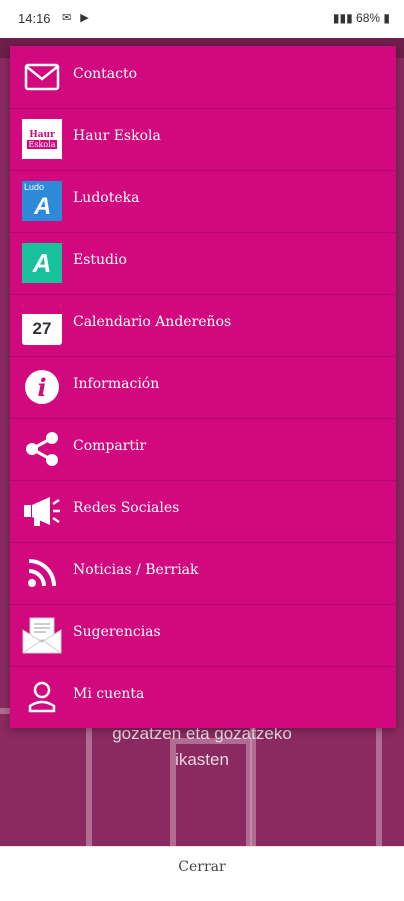  Describe the element at coordinates (203, 635) in the screenshot. I see `menu-item-sugerencias: Sugerencias` at that location.